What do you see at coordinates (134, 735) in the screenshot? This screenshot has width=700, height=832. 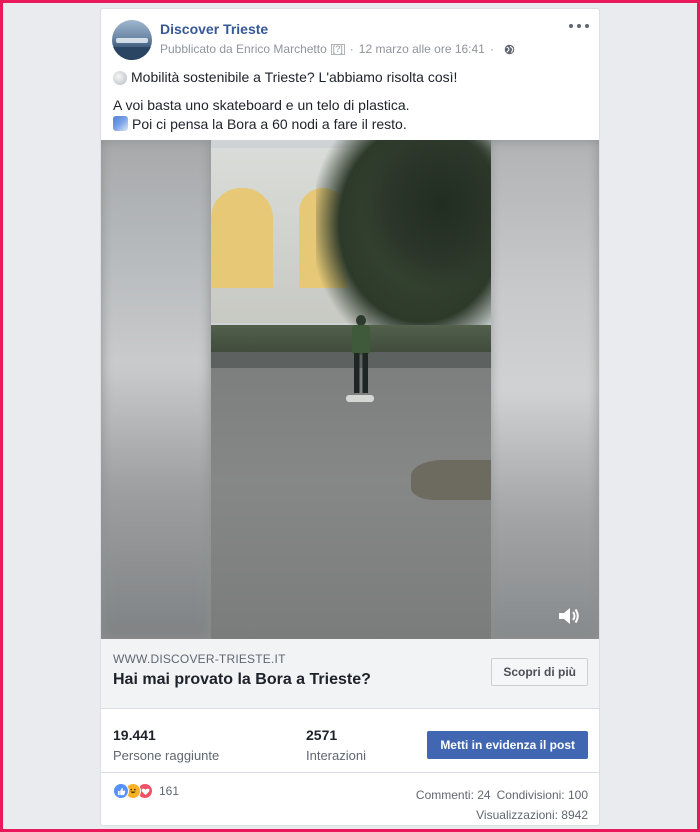 I see `reach-value: 19.441` at bounding box center [134, 735].